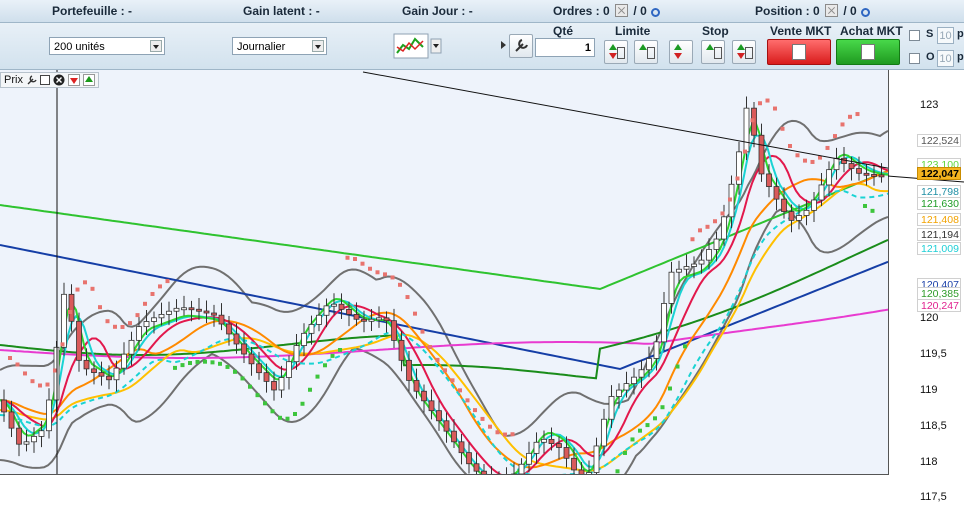 Image resolution: width=964 pixels, height=516 pixels. I want to click on move-down-icon, so click(73, 80).